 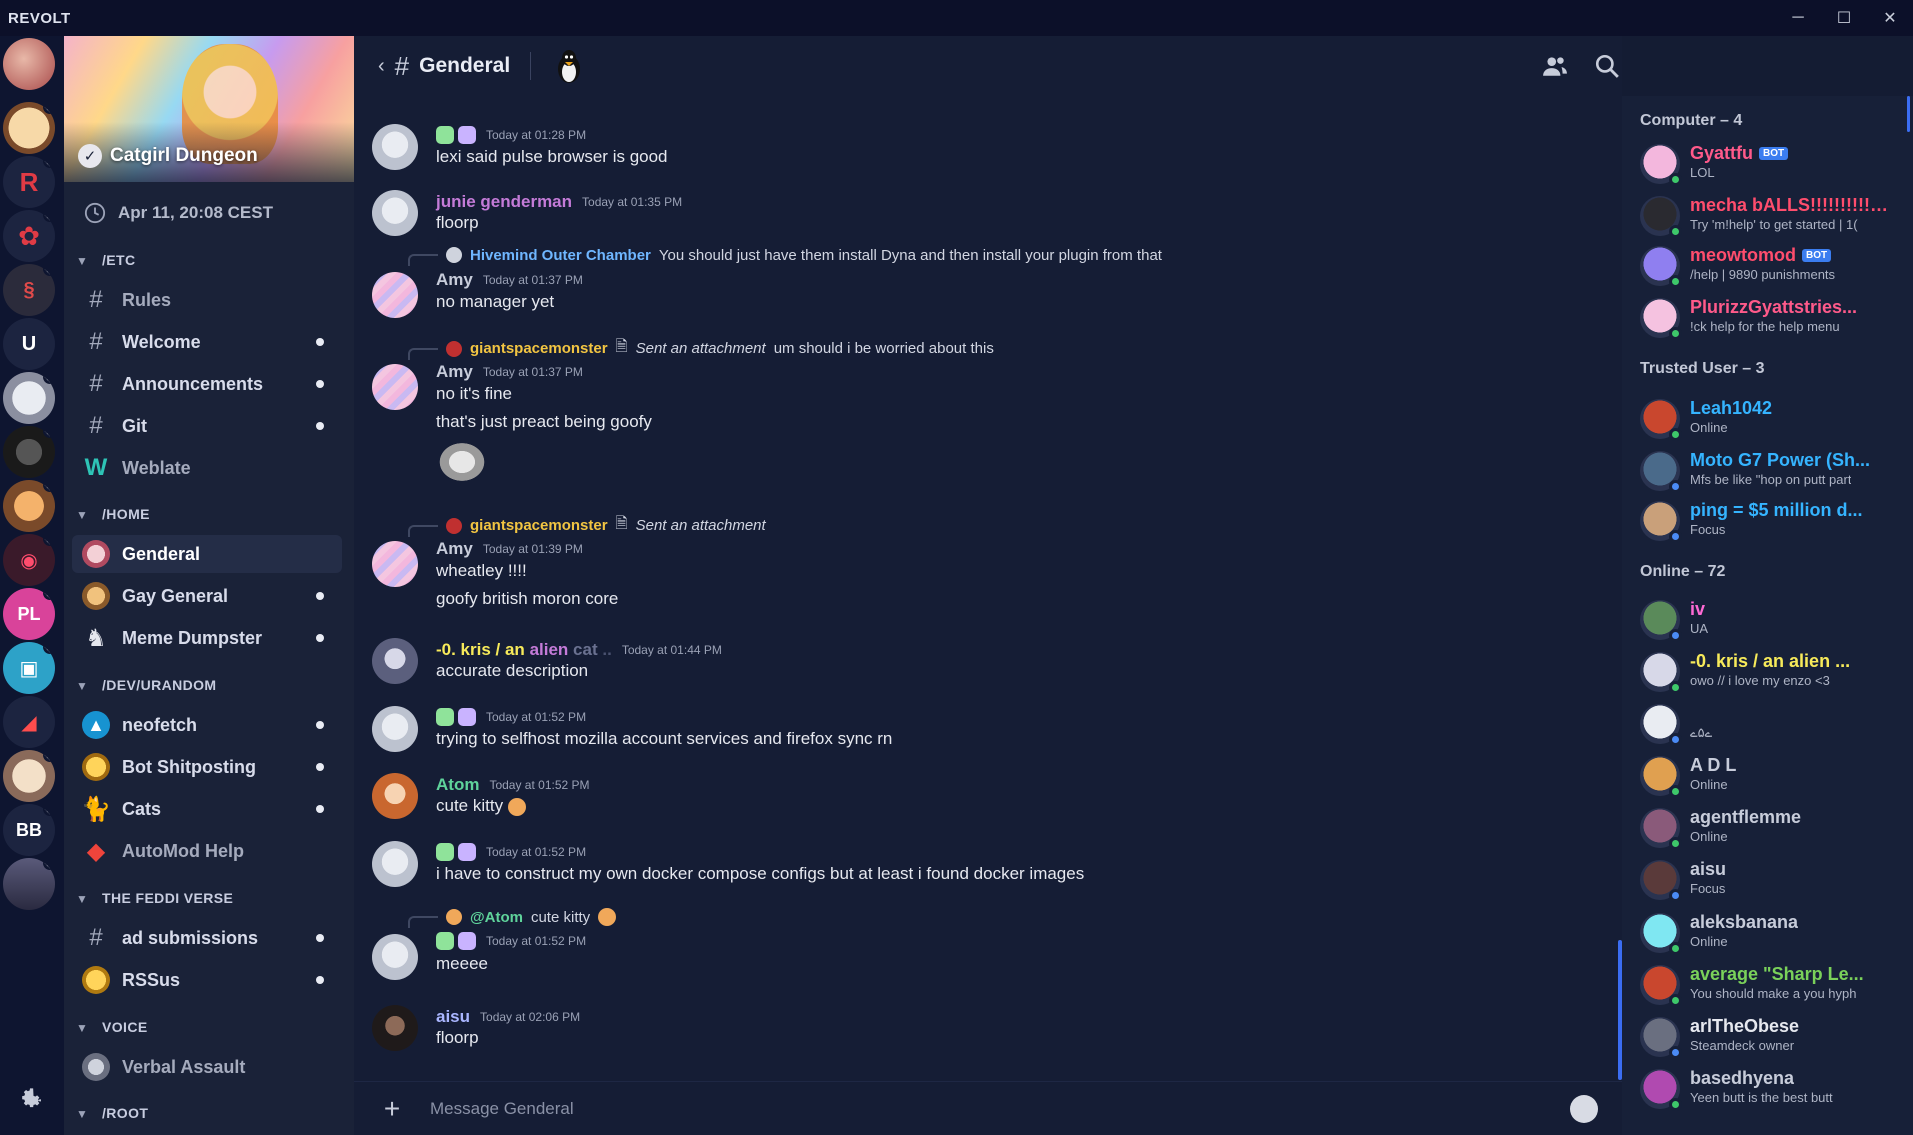 I want to click on channel-automod-help: ◆ AutoMod Help, so click(x=207, y=851).